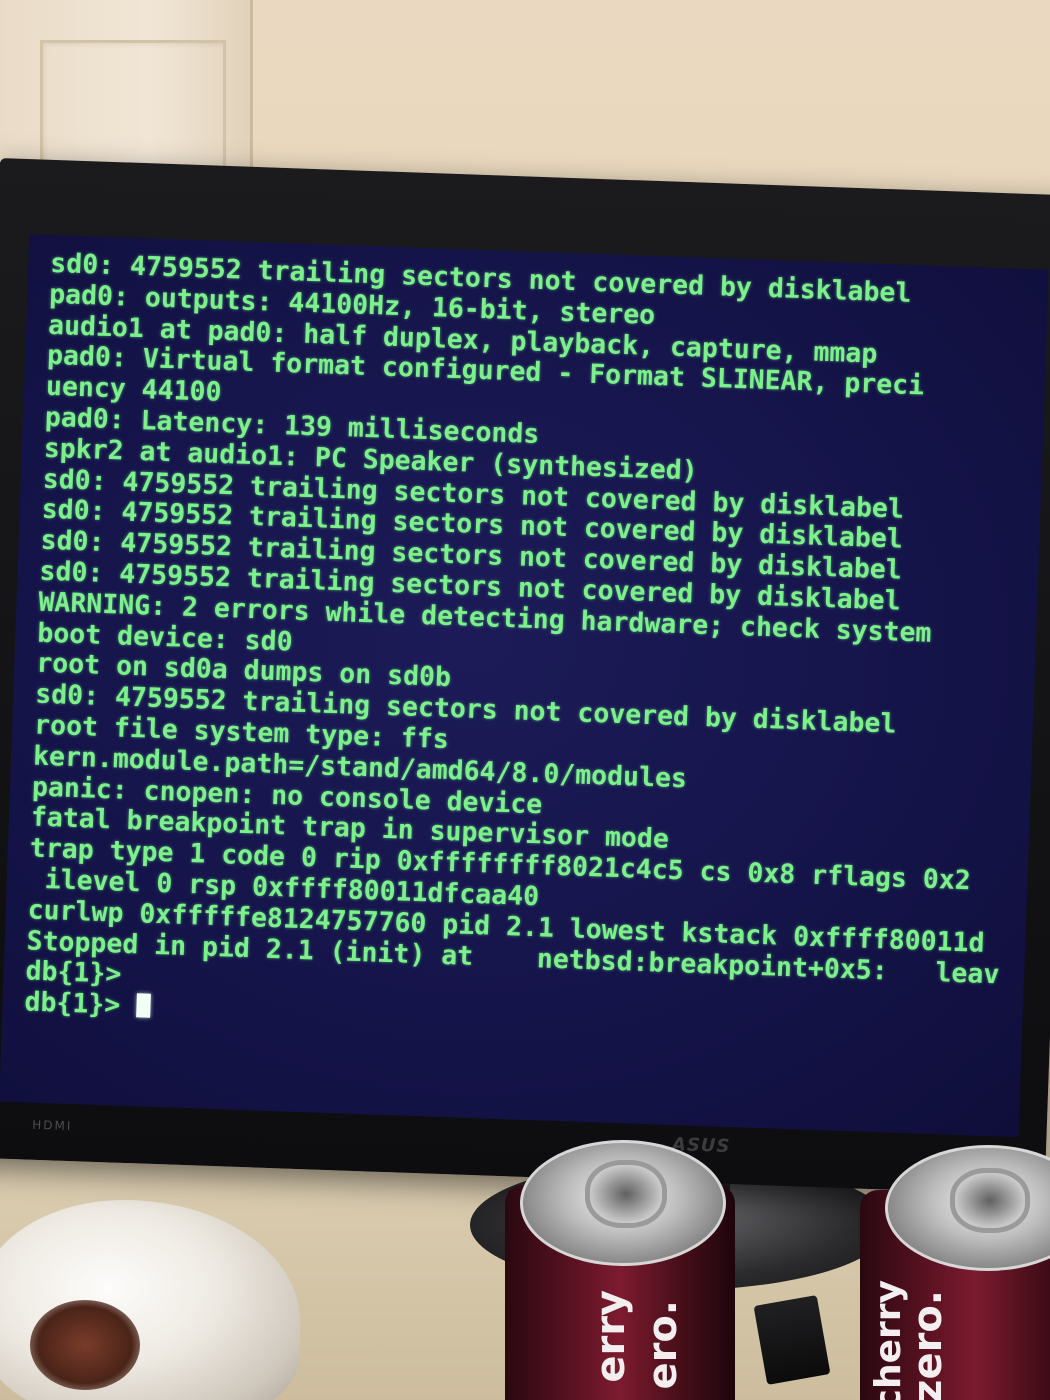 The height and width of the screenshot is (1400, 1050). I want to click on pull-tab-left, so click(626, 1194).